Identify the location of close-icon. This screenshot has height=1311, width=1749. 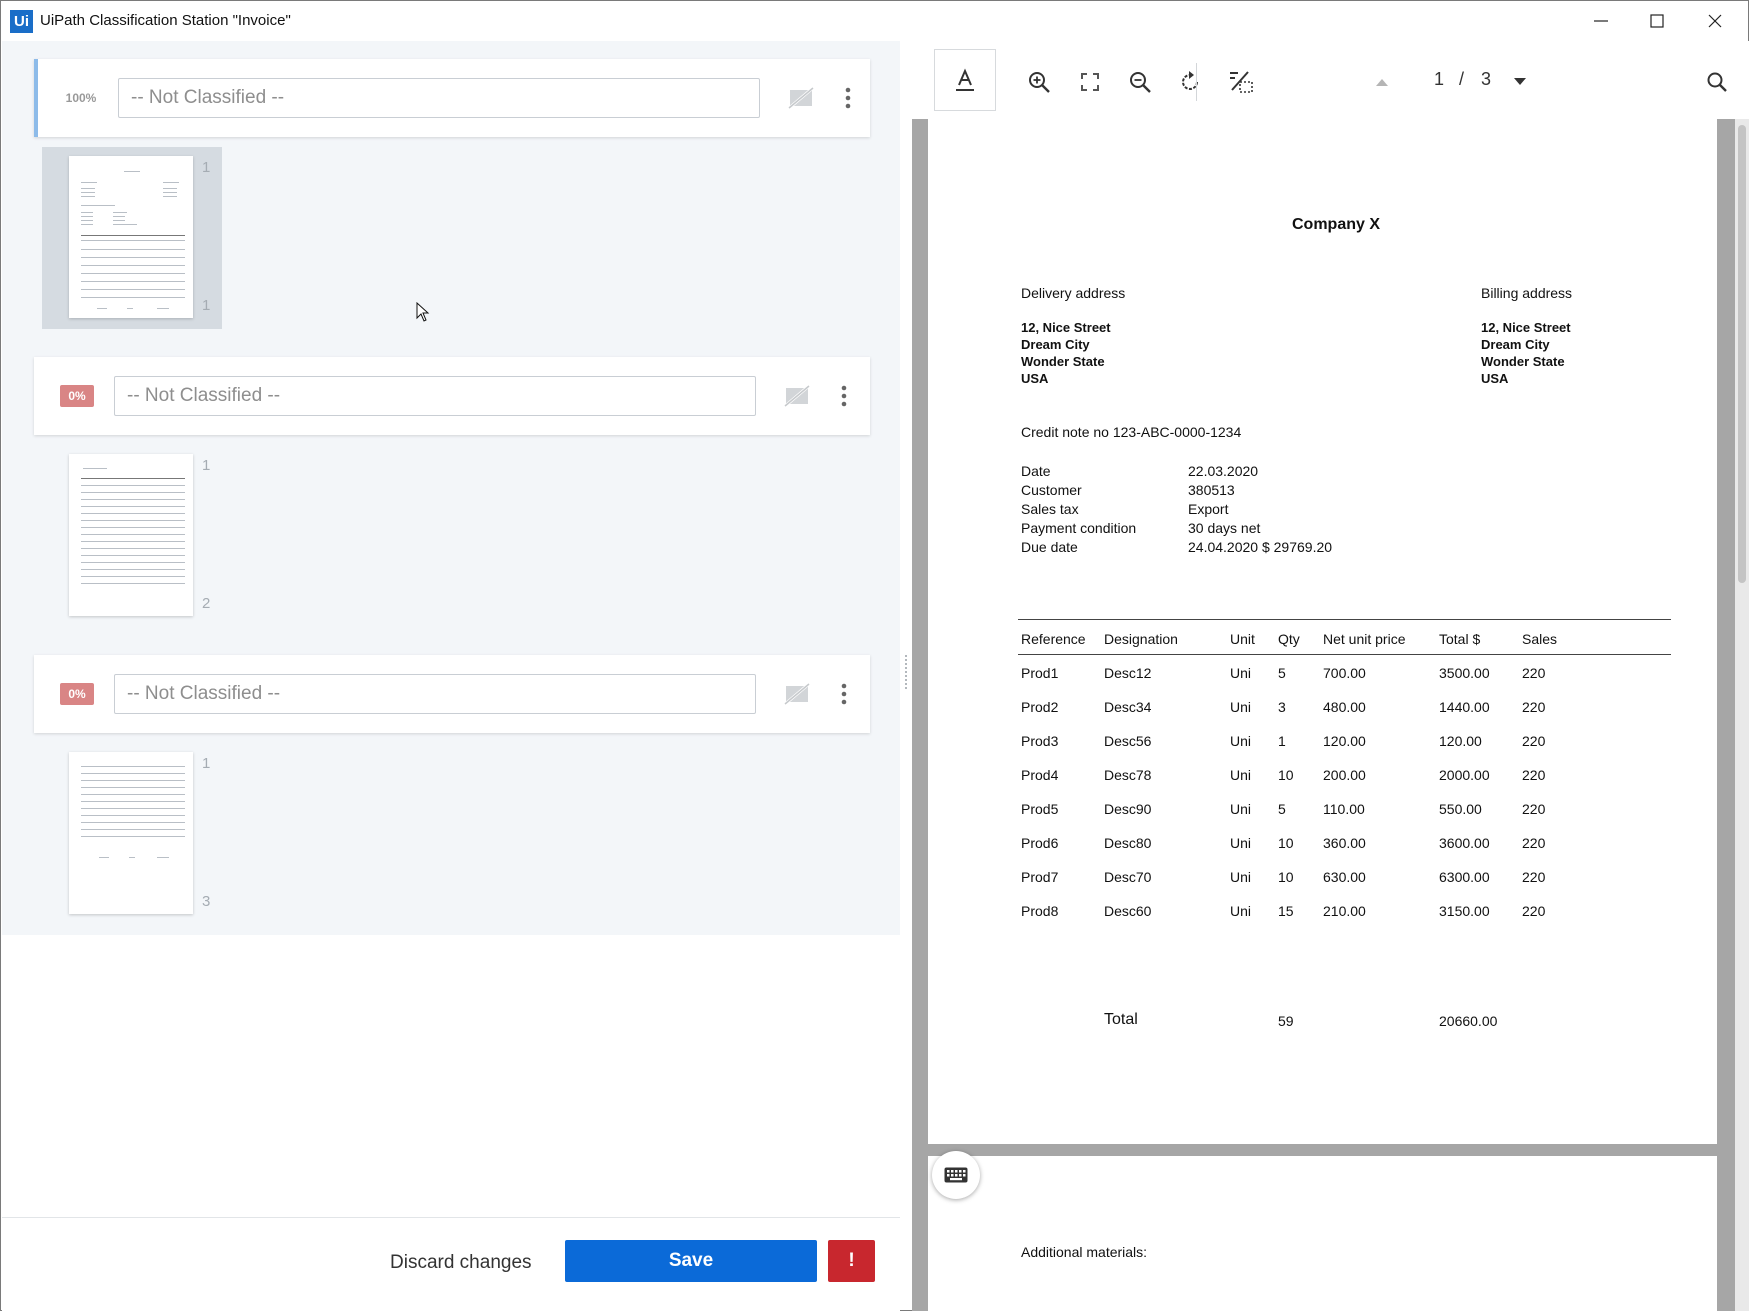
(1715, 21).